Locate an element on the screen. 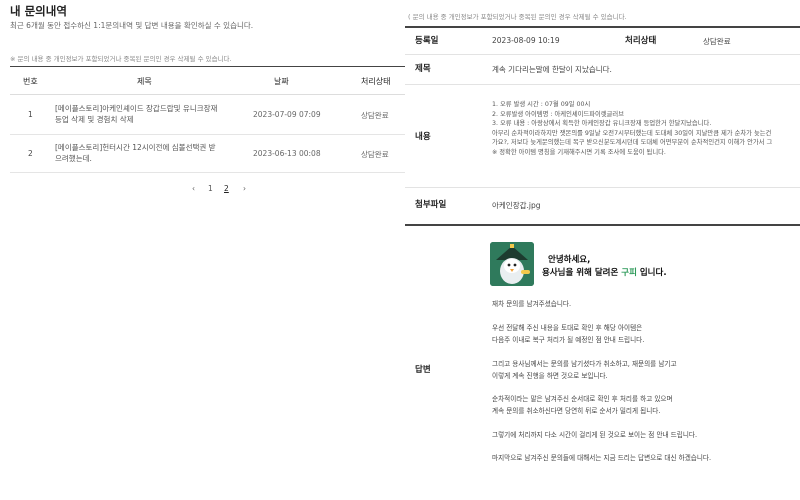  attachment-label: 첨부파일 is located at coordinates (431, 205).